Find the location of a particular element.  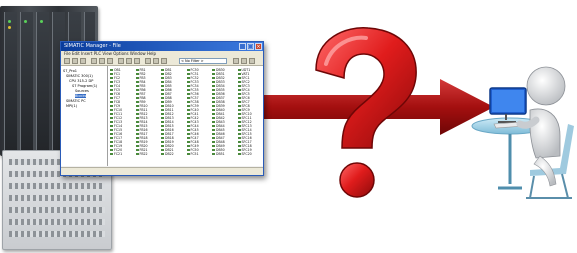

tree-node: CPU 315-2 DP is located at coordinates (81, 81).